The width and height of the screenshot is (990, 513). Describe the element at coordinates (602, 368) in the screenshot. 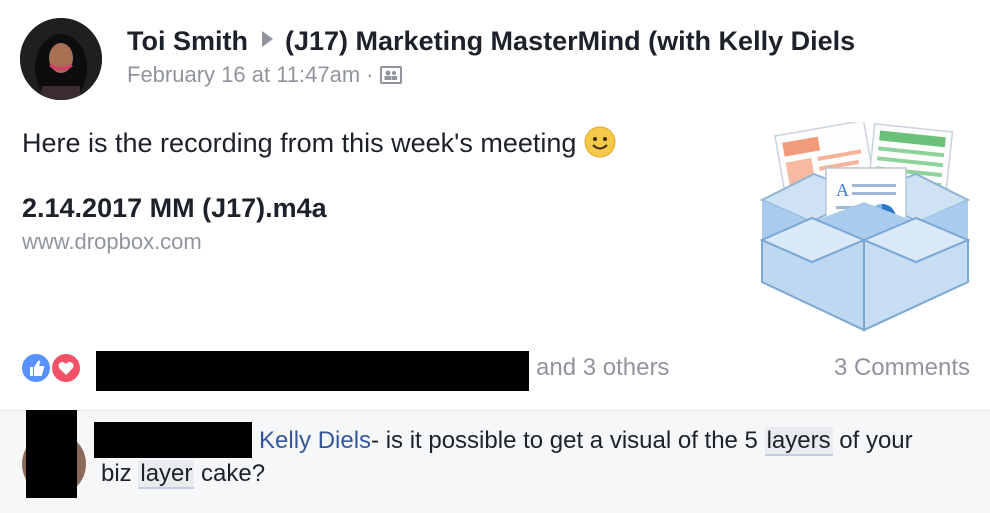

I see `reactions-others: and 3 others` at that location.